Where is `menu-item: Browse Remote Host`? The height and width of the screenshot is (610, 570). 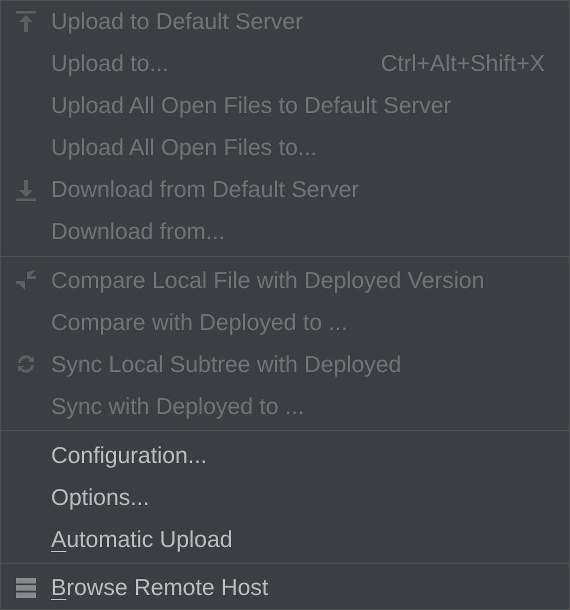
menu-item: Browse Remote Host is located at coordinates (285, 587).